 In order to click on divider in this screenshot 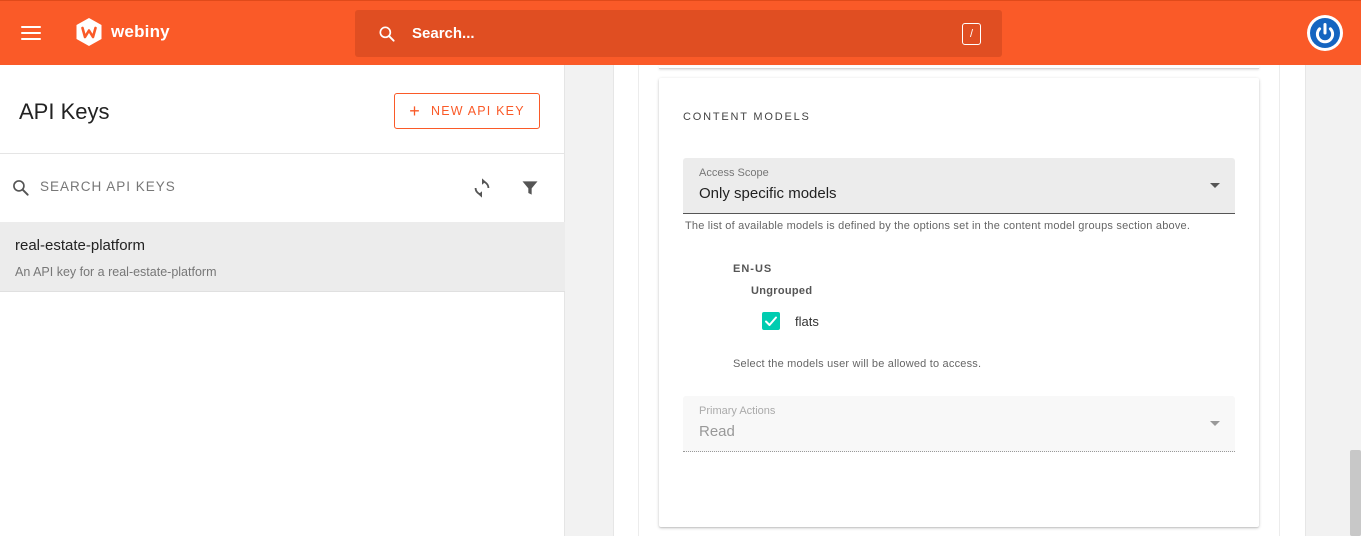, I will do `click(282, 153)`.